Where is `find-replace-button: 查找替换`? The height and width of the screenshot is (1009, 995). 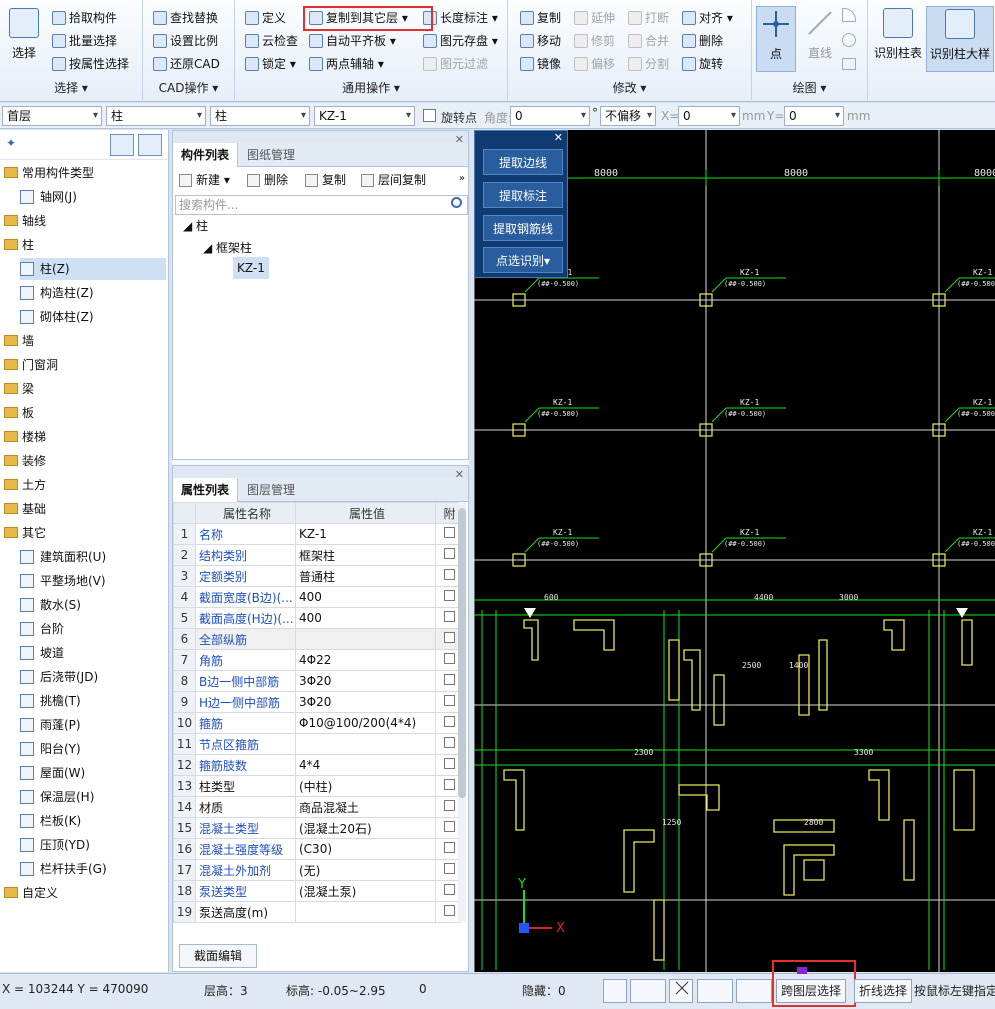
find-replace-button: 查找替换 is located at coordinates (185, 18).